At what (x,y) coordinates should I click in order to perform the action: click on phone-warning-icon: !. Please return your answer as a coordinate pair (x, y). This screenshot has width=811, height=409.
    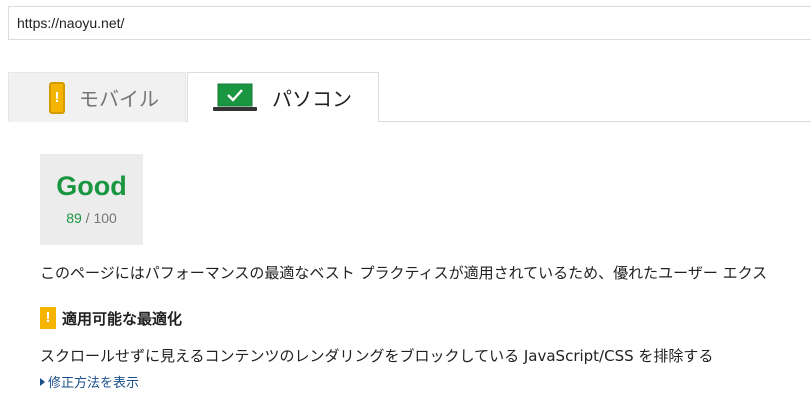
    Looking at the image, I should click on (57, 97).